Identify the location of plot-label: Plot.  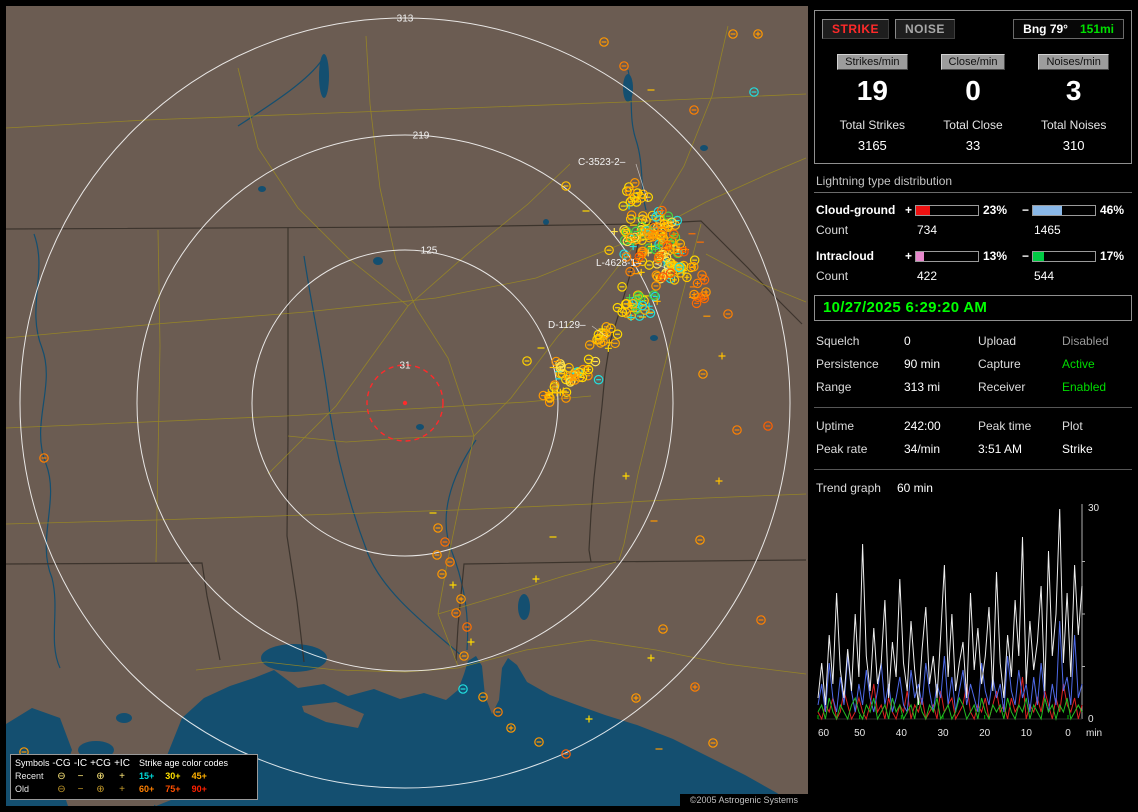
(1072, 426).